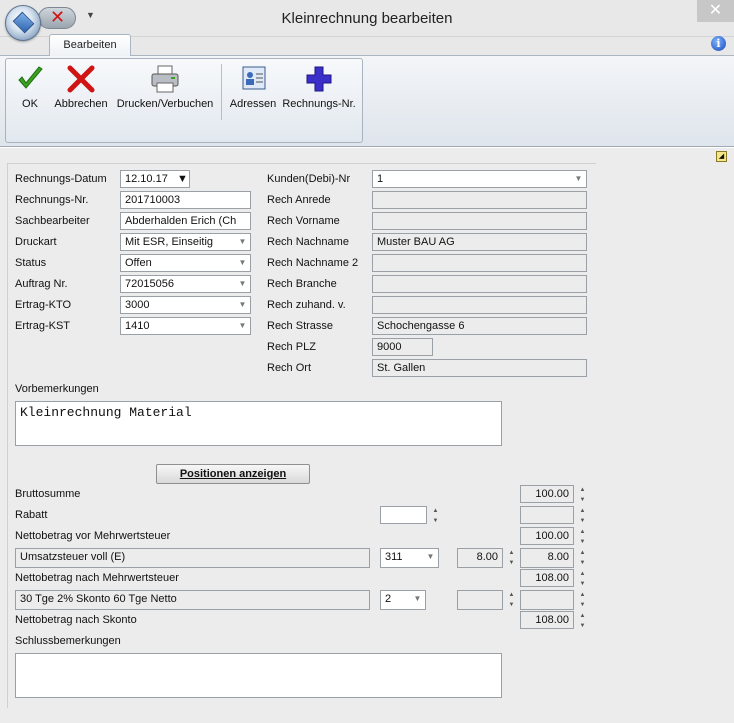 This screenshot has width=734, height=723. I want to click on rechnungs-datum-label: Rechnungs-Datum, so click(61, 179).